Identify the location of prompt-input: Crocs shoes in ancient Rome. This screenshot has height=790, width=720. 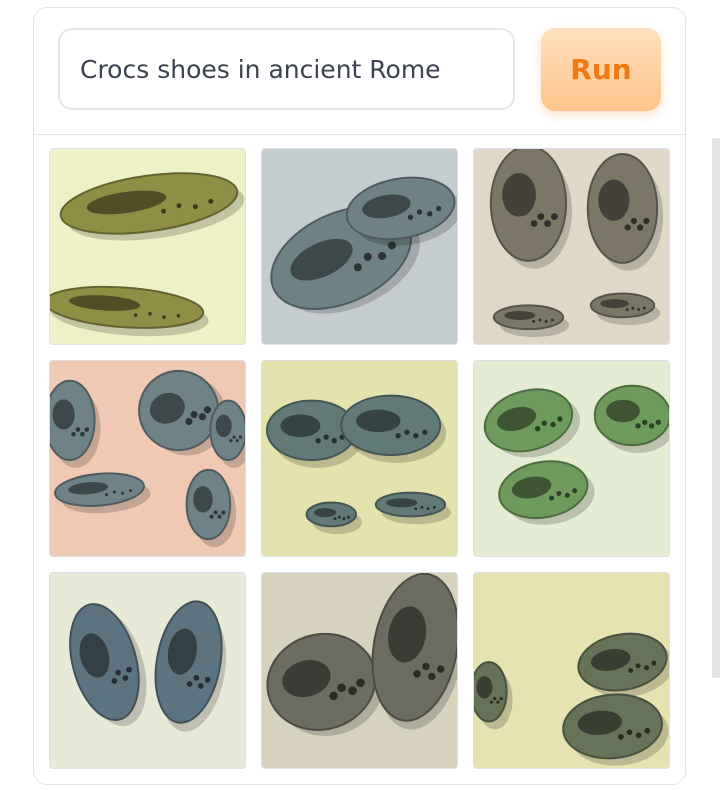
(286, 69).